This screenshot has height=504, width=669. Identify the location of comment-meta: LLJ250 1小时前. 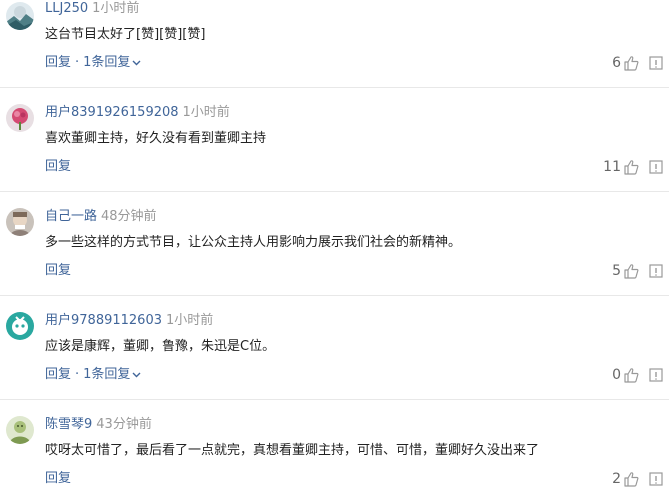
(92, 9).